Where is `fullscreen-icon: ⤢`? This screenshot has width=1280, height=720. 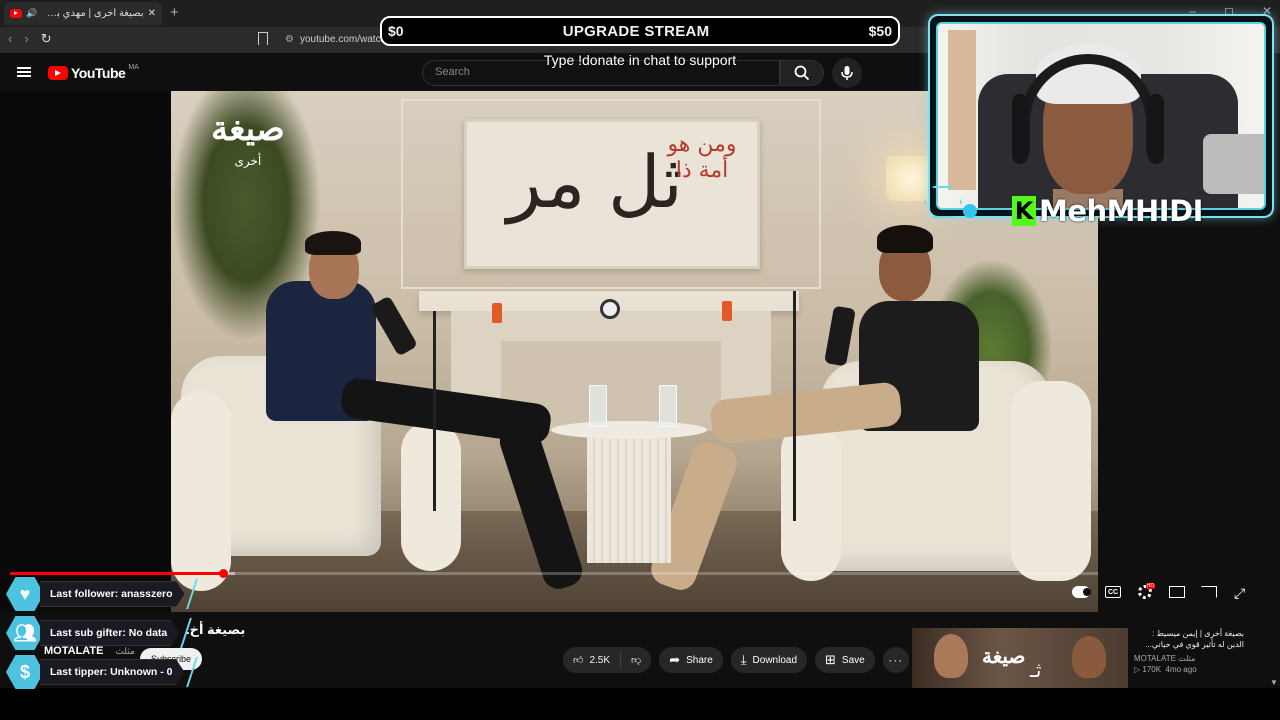 fullscreen-icon: ⤢ is located at coordinates (1240, 593).